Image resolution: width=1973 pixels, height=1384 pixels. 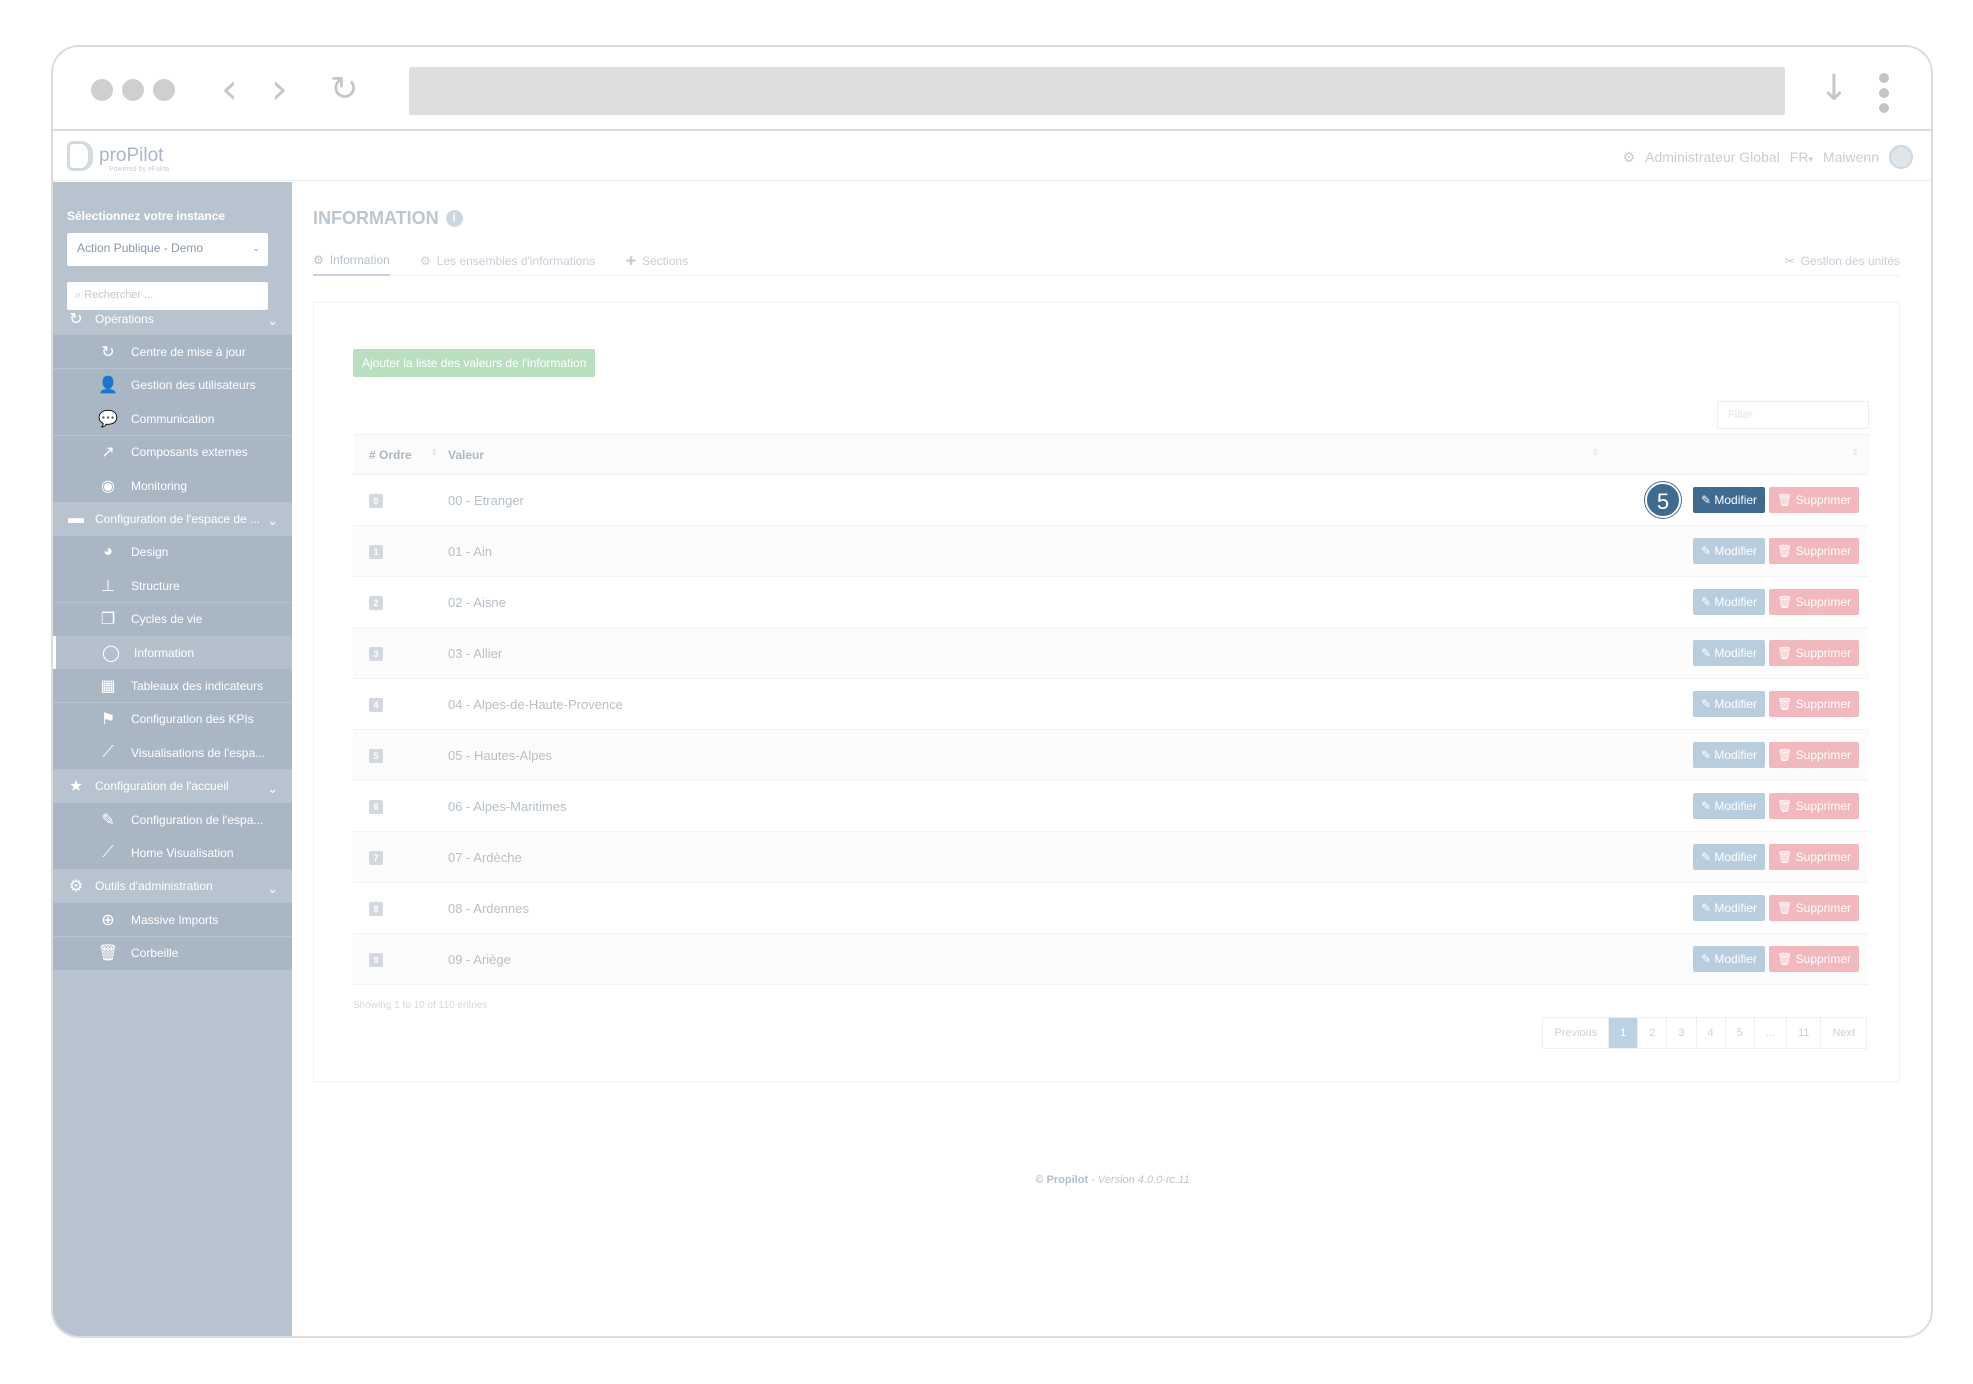 I want to click on column-header-label: Valeur, so click(x=466, y=454).